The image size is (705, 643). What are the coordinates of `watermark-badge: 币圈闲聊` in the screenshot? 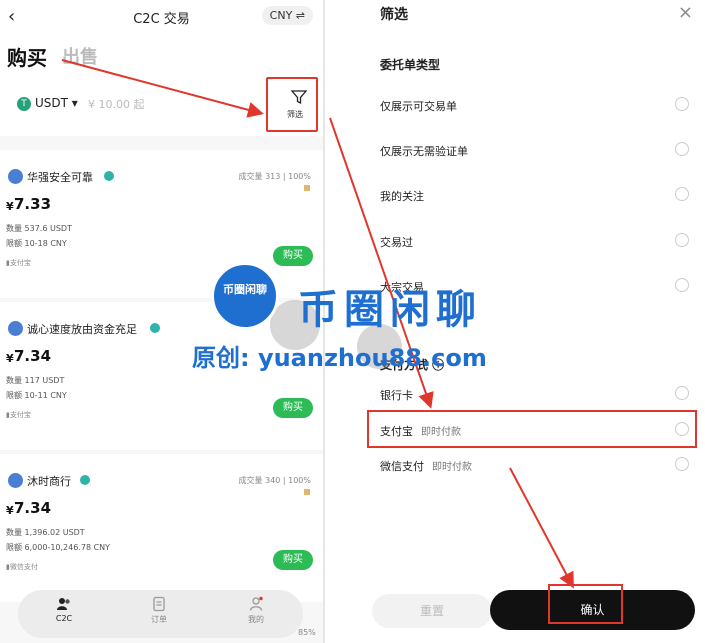 It's located at (245, 296).